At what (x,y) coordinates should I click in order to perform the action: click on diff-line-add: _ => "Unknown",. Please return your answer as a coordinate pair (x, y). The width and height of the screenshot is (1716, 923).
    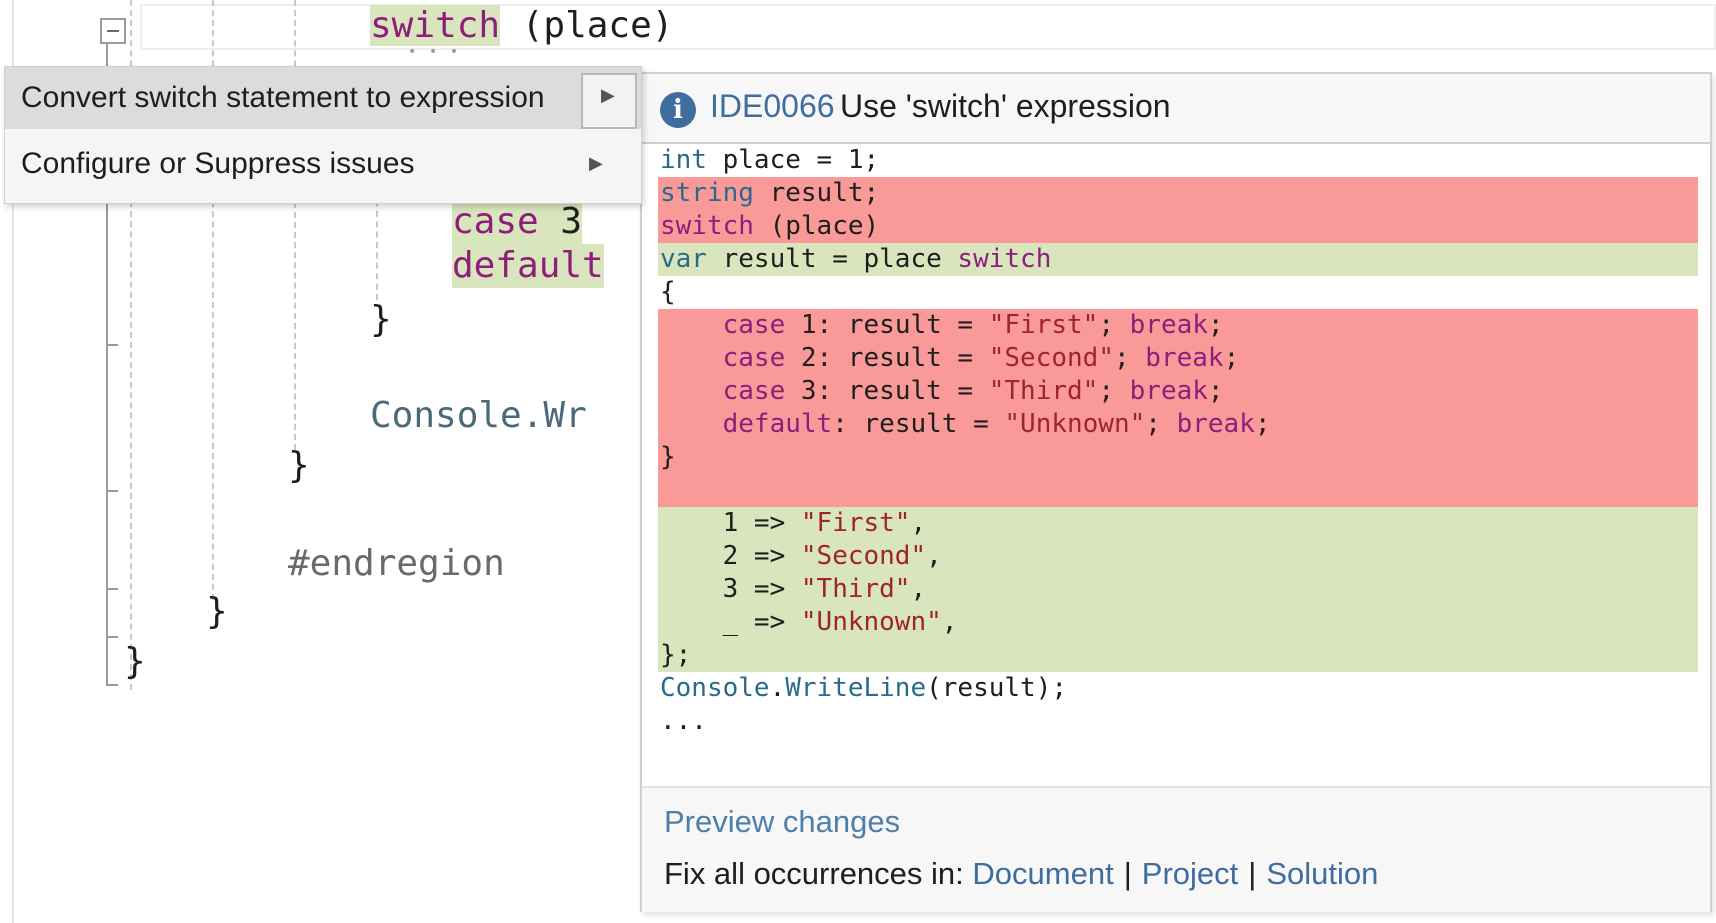
    Looking at the image, I should click on (1178, 622).